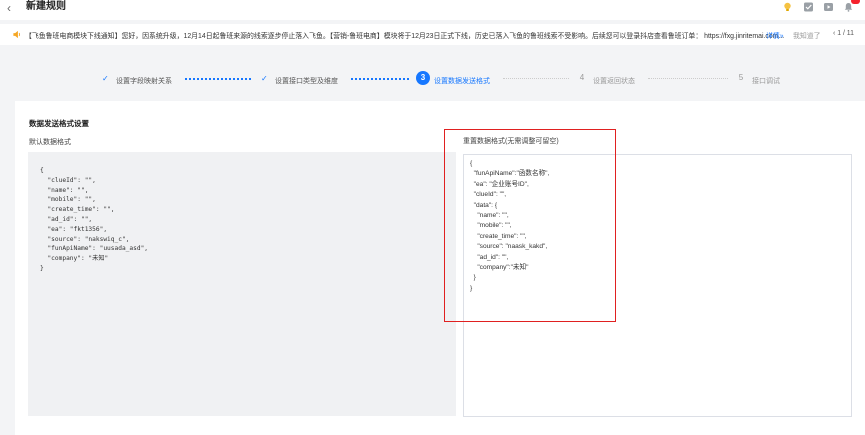 The image size is (865, 435). I want to click on notification-badge, so click(855, 2).